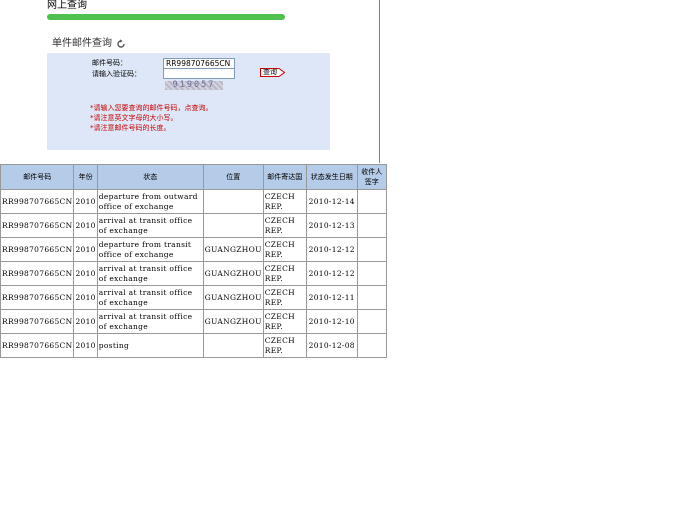 This screenshot has height=518, width=700. I want to click on query-button: 查询, so click(272, 72).